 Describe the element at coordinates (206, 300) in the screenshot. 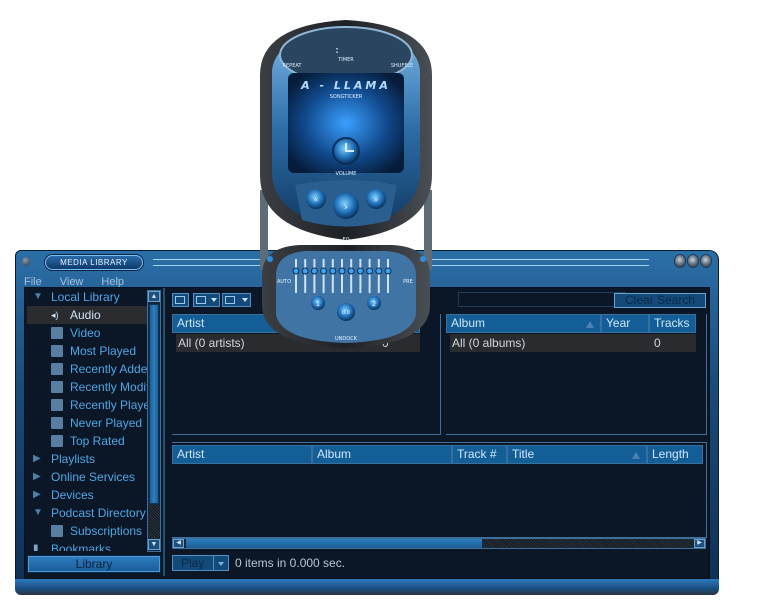

I see `view-layout-button` at that location.